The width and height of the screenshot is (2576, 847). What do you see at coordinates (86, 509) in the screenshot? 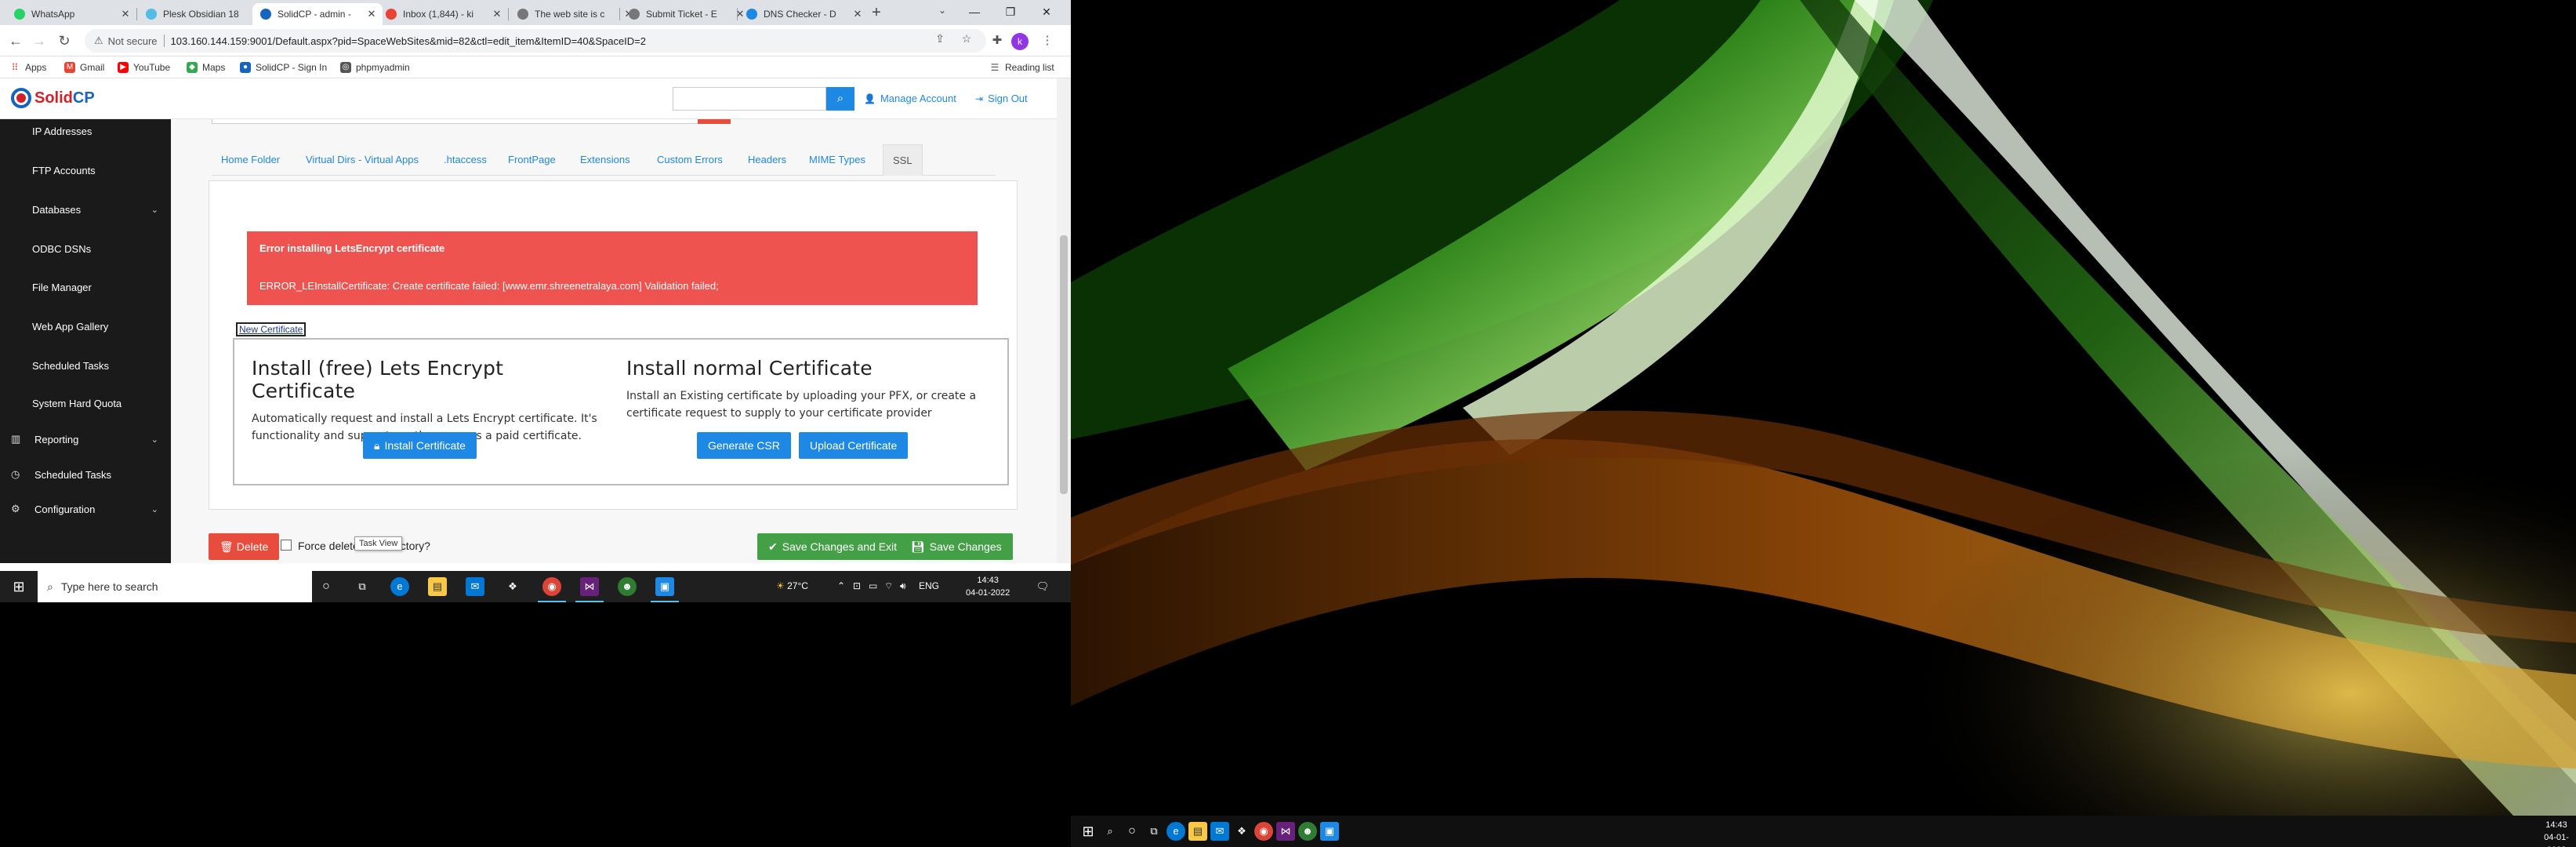
I see `sidebar-group-configuration: ⚙ Configuration ⌄` at bounding box center [86, 509].